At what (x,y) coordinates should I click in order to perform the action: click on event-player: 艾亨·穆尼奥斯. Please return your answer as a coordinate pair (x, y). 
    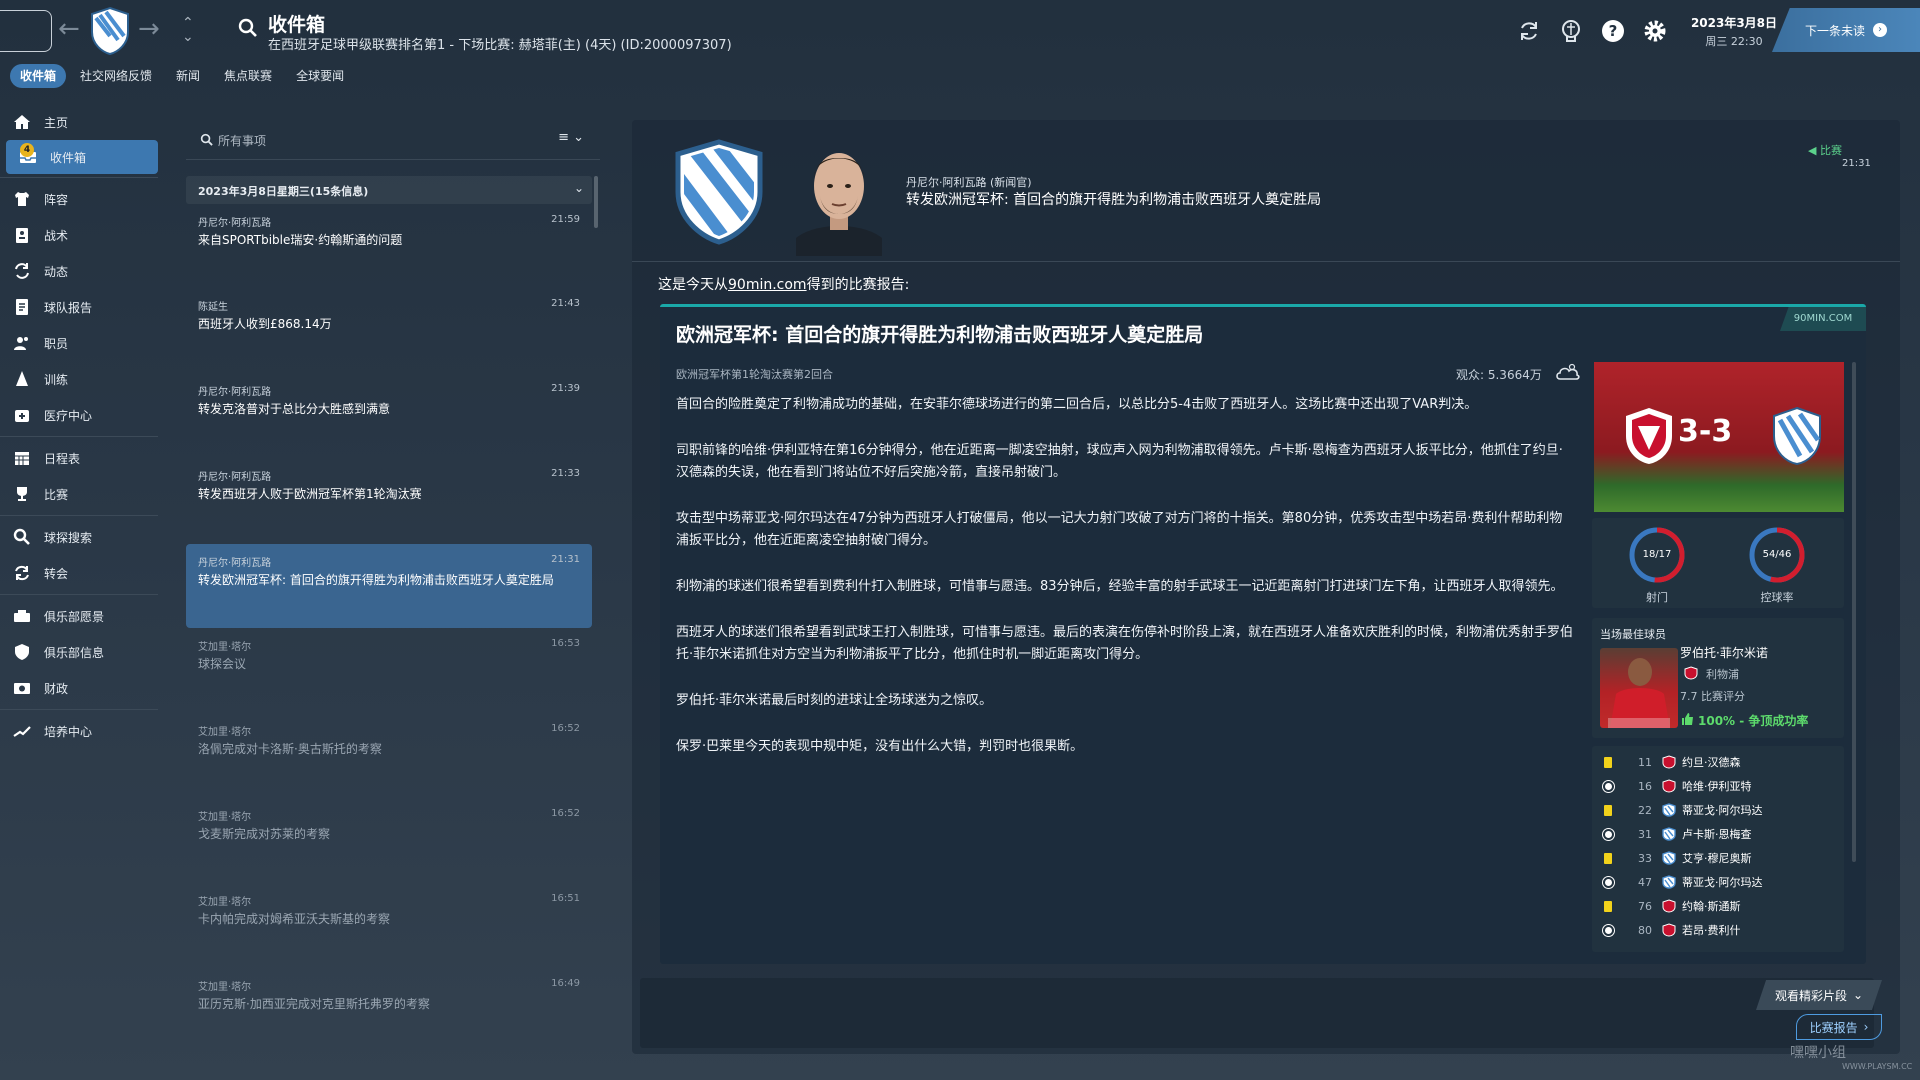
    Looking at the image, I should click on (1717, 858).